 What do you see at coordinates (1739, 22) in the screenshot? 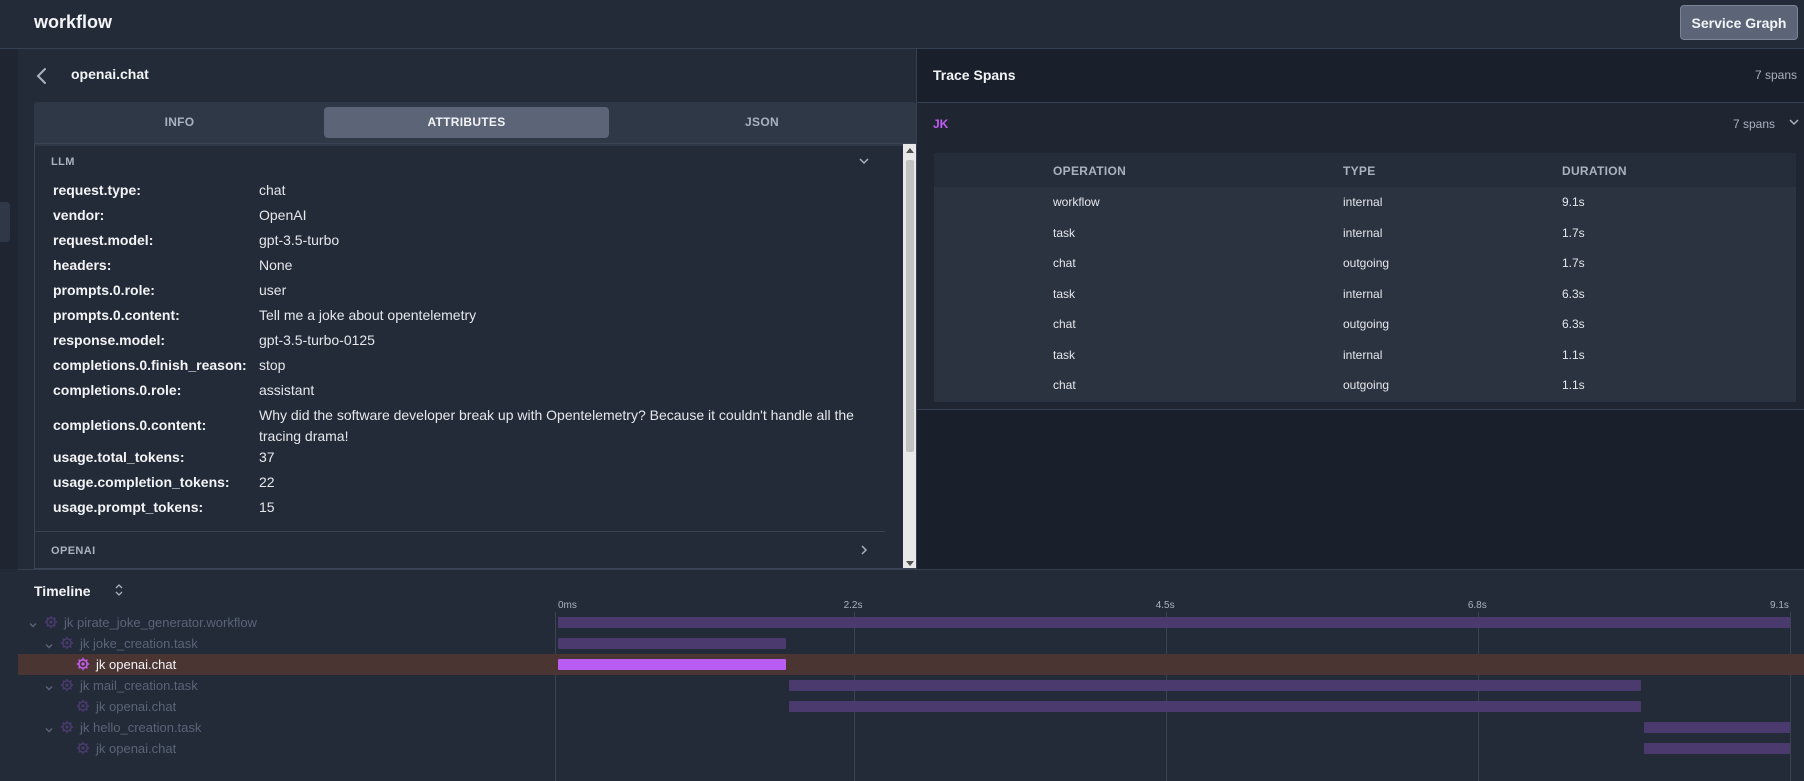
I see `service-graph-button: Service Graph` at bounding box center [1739, 22].